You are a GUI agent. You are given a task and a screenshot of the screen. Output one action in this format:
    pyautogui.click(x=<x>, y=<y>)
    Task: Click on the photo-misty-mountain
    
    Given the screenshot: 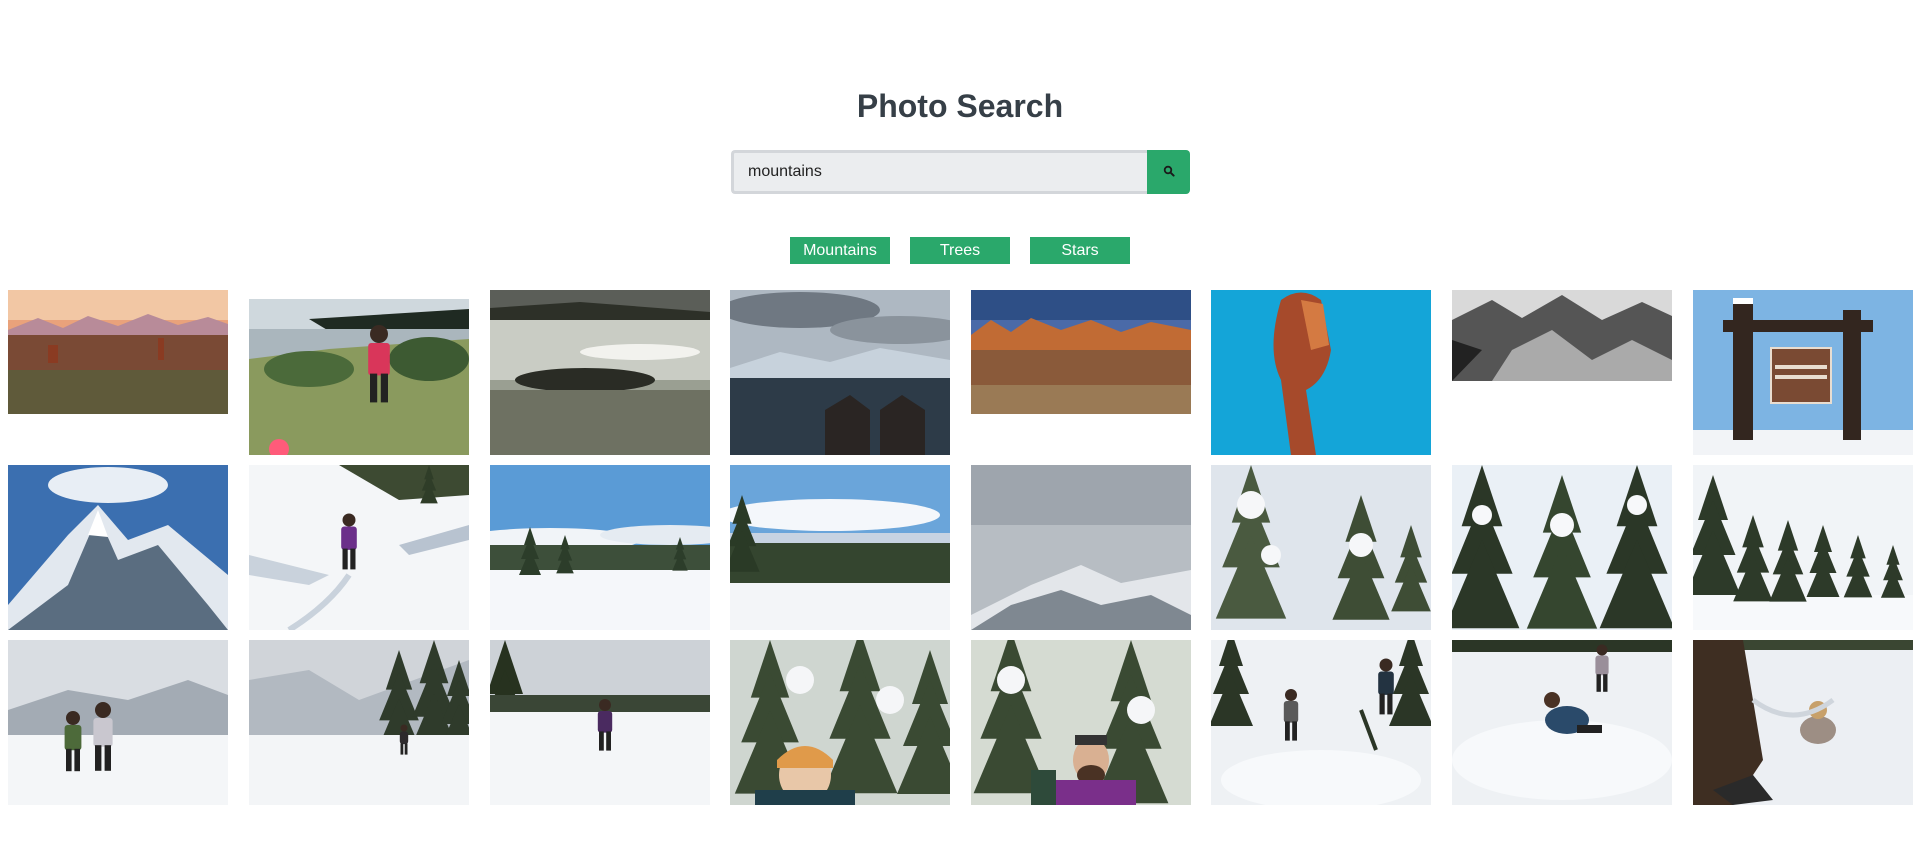 What is the action you would take?
    pyautogui.click(x=1081, y=547)
    